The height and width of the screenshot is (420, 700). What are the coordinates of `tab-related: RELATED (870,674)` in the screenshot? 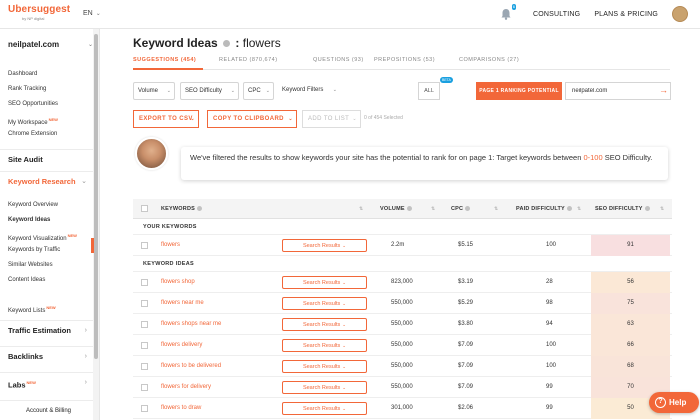 It's located at (248, 60).